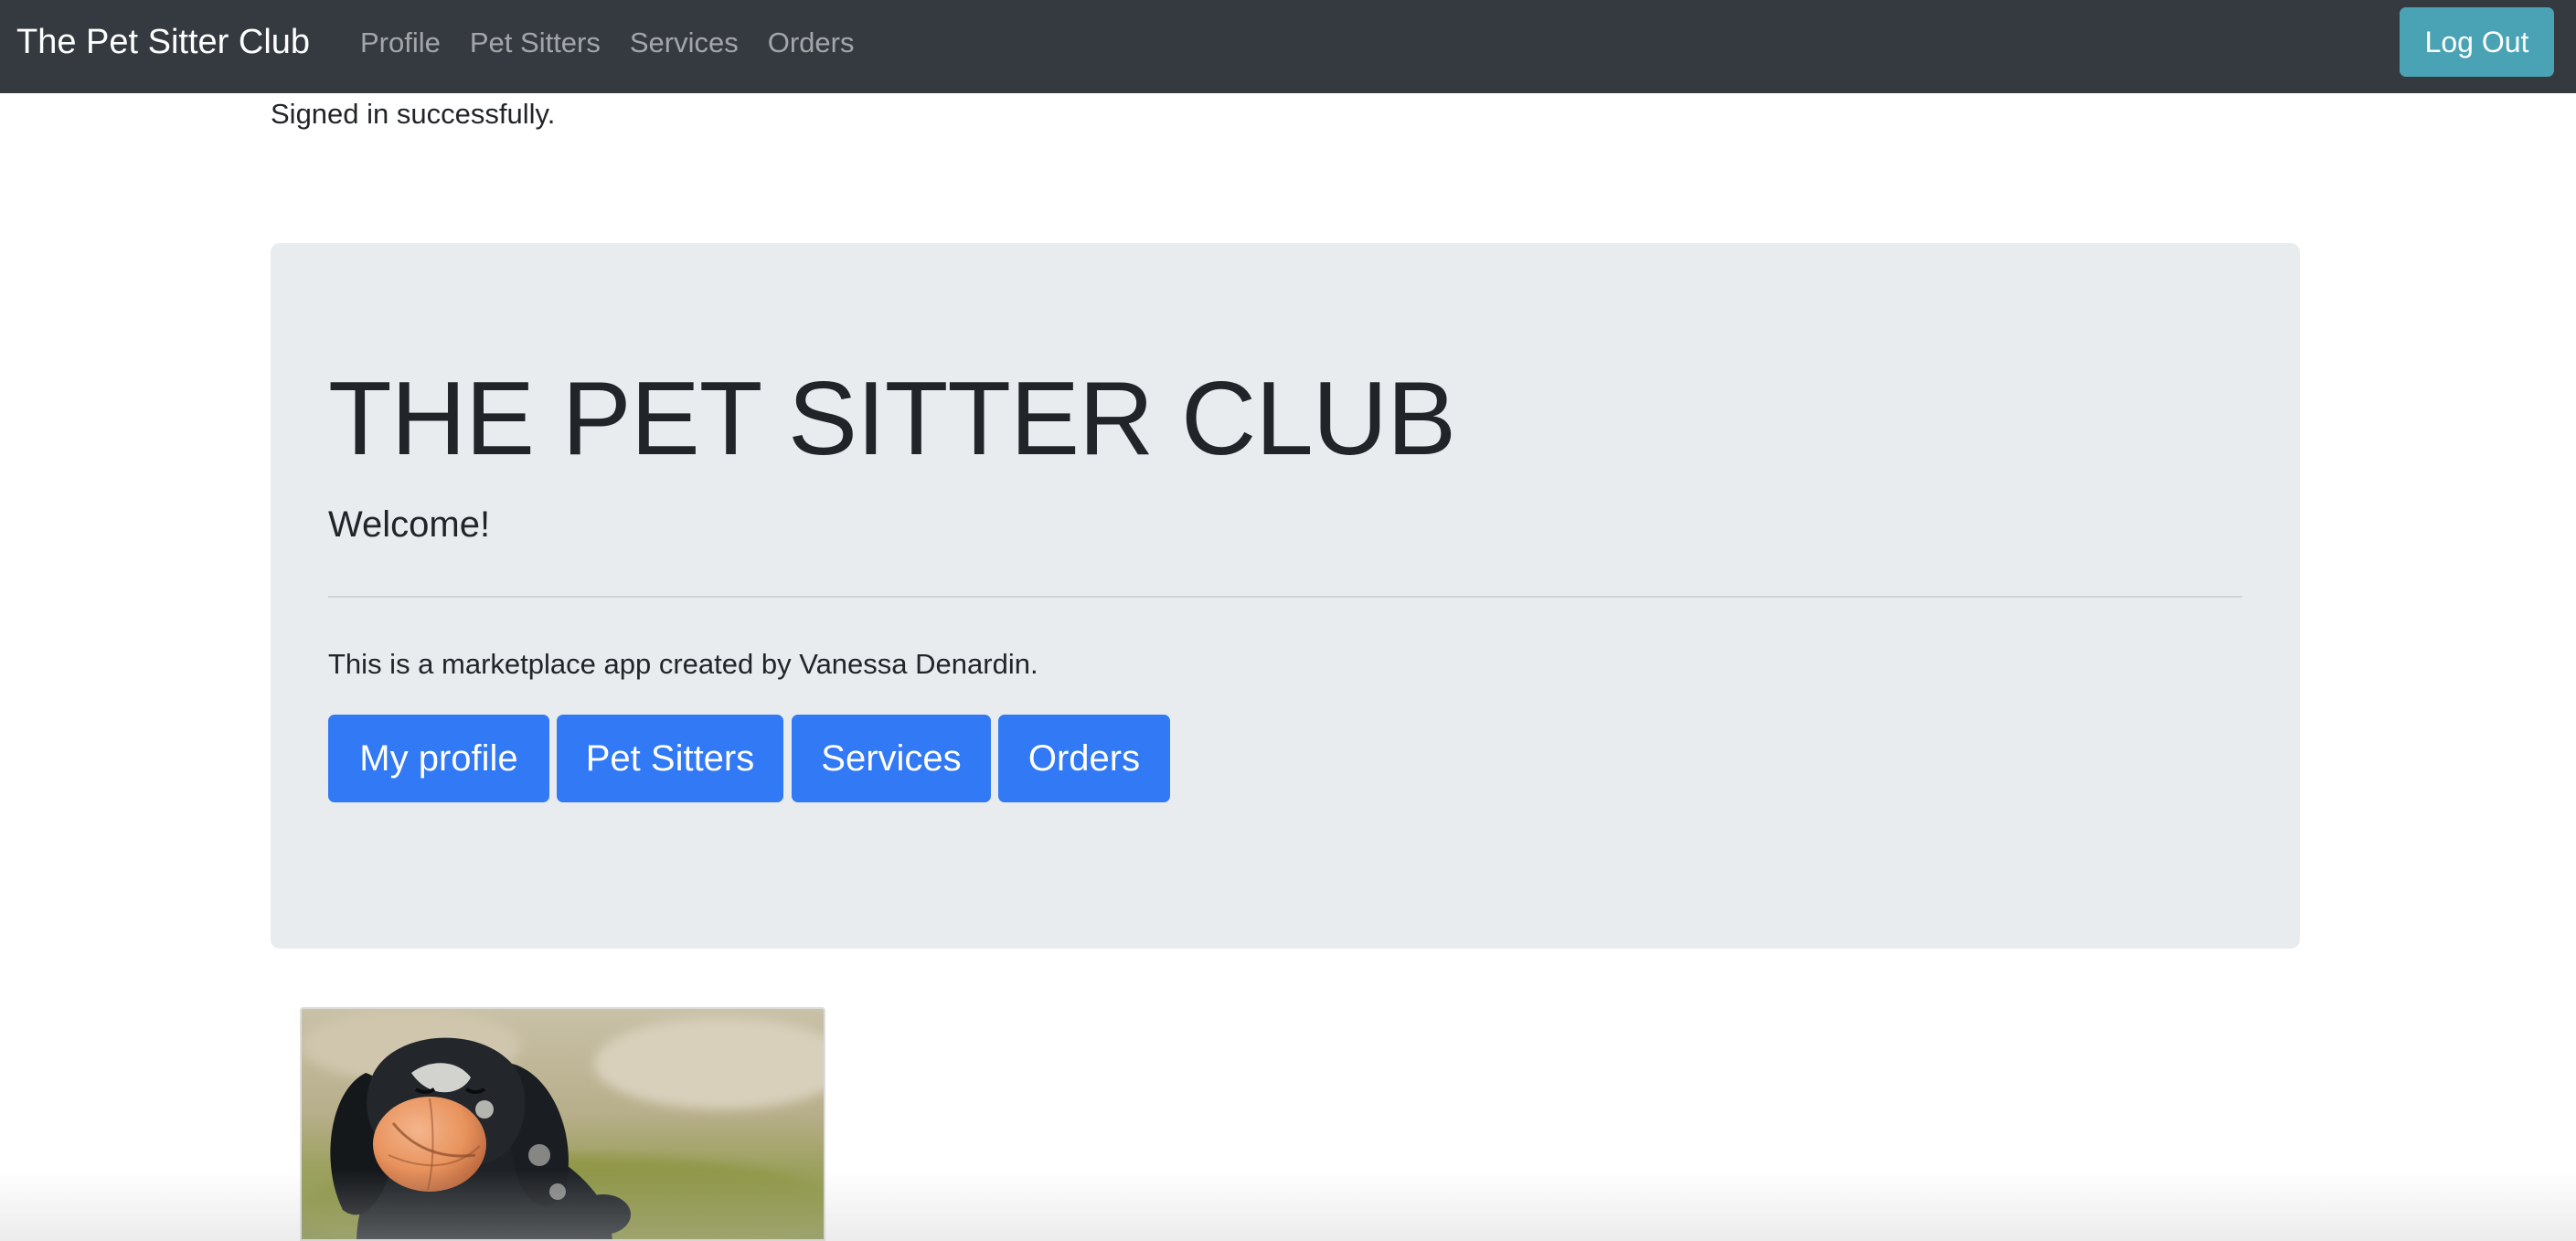 Image resolution: width=2576 pixels, height=1241 pixels. Describe the element at coordinates (562, 1124) in the screenshot. I see `dog-photo` at that location.